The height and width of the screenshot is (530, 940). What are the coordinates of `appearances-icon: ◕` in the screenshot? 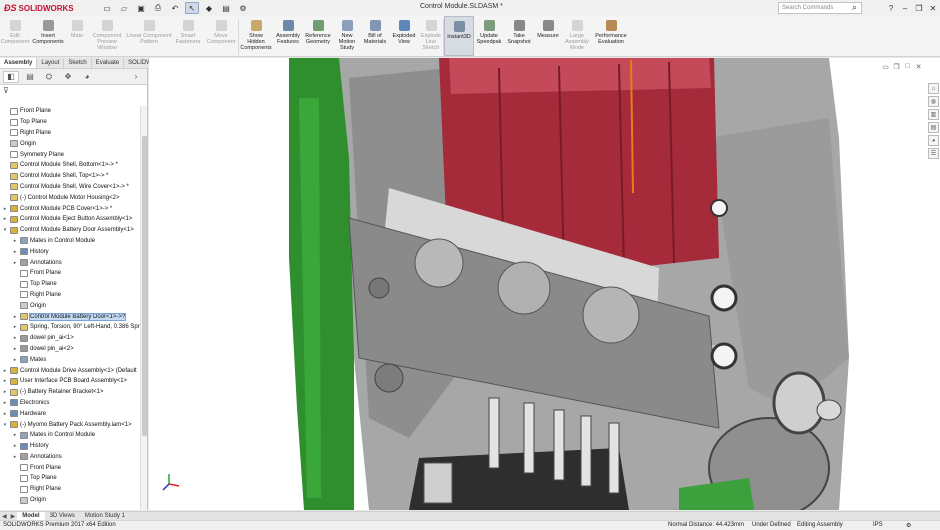 It's located at (933, 140).